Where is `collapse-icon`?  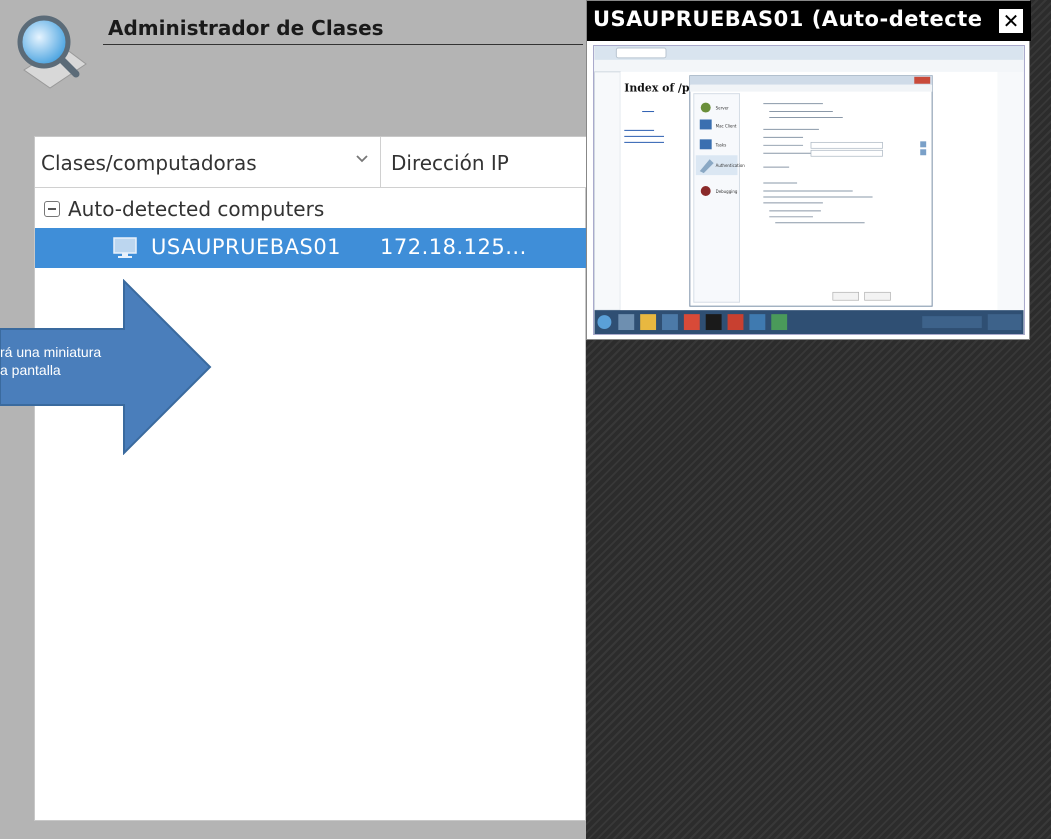 collapse-icon is located at coordinates (52, 209).